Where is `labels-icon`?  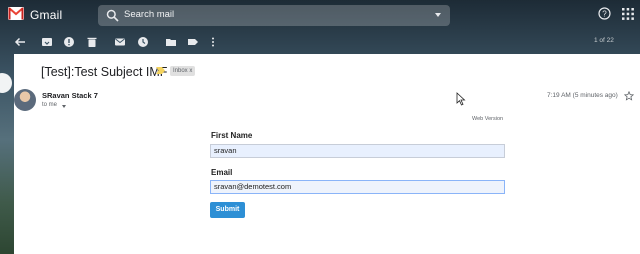
labels-icon is located at coordinates (193, 42).